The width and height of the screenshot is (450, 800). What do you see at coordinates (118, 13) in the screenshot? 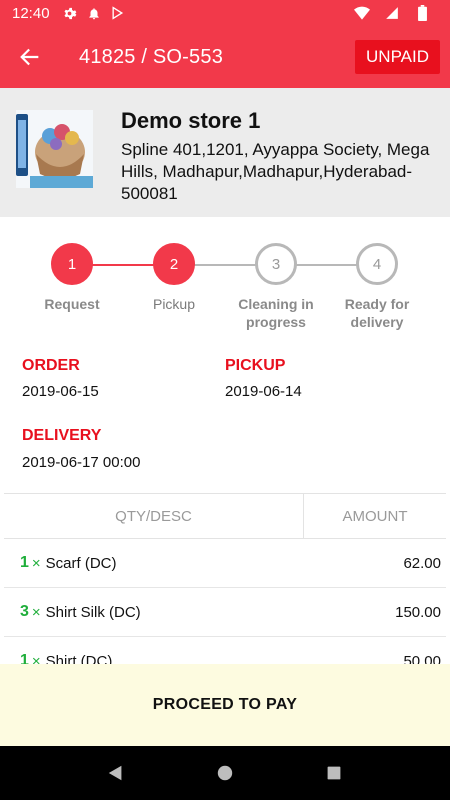
I see `play-store-icon` at bounding box center [118, 13].